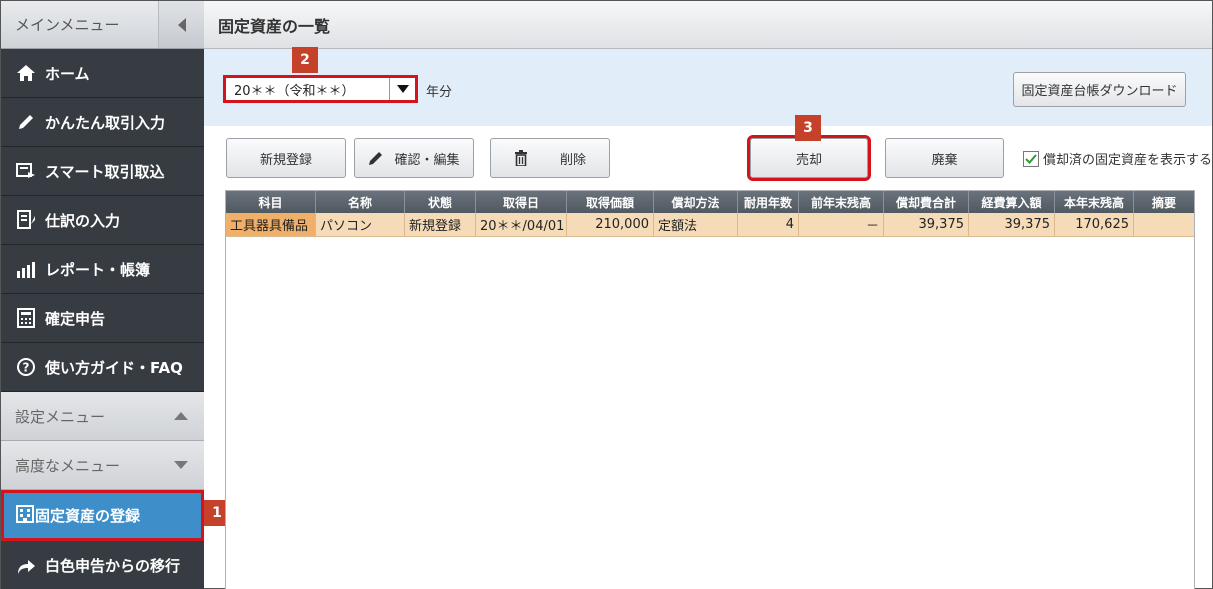 The image size is (1213, 589). Describe the element at coordinates (68, 465) in the screenshot. I see `advanced-menu-label: 高度なメニュー` at that location.